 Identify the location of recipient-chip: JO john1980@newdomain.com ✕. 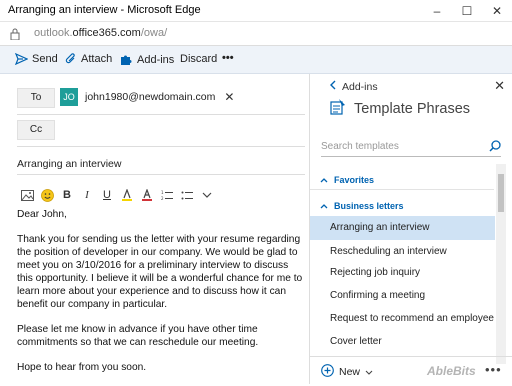
(147, 97).